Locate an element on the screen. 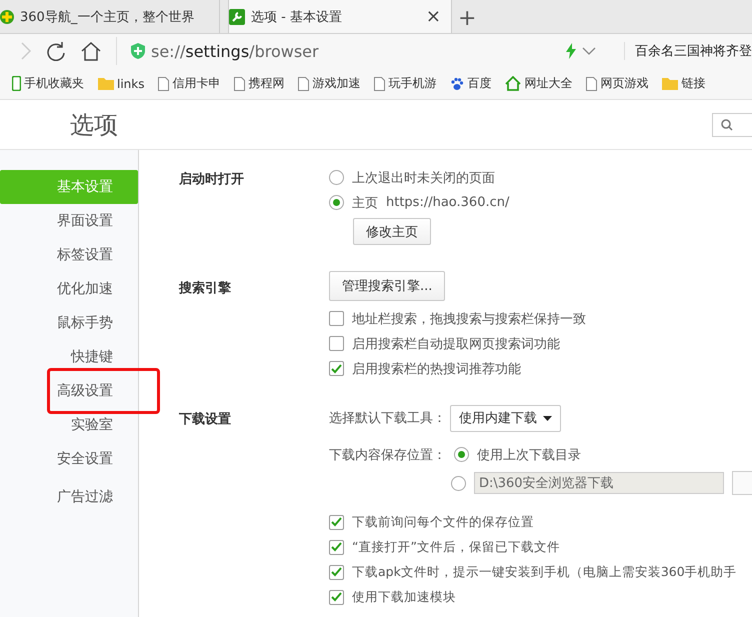 The width and height of the screenshot is (752, 617). plus-logo-icon is located at coordinates (7, 16).